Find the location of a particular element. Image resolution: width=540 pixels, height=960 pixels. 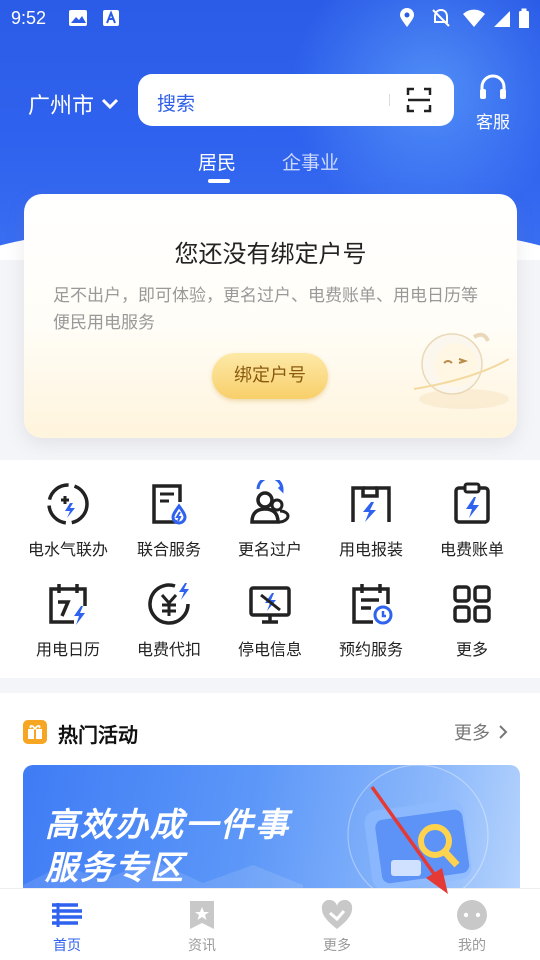

news-icon is located at coordinates (202, 915).